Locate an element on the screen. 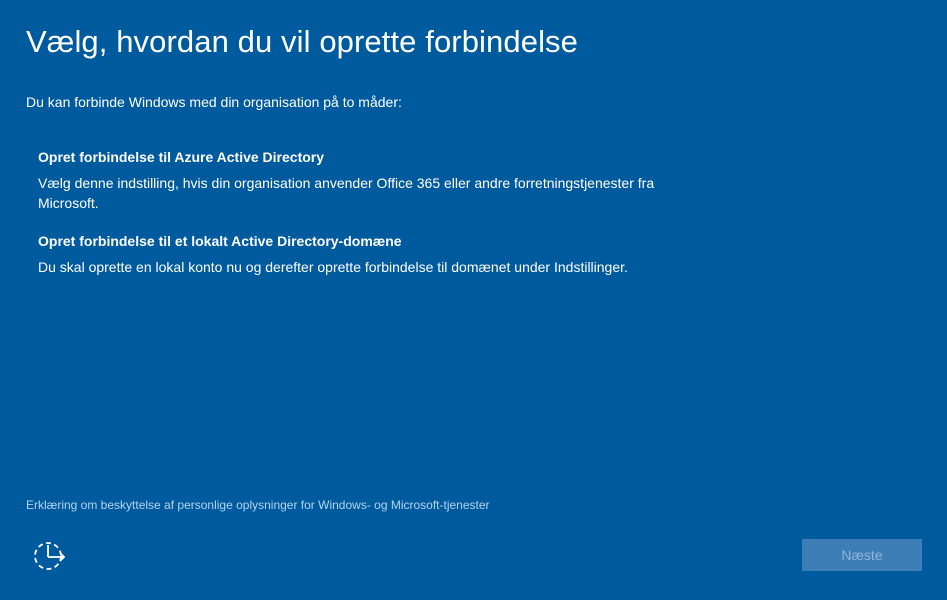  ease-of-access-icon is located at coordinates (49, 556).